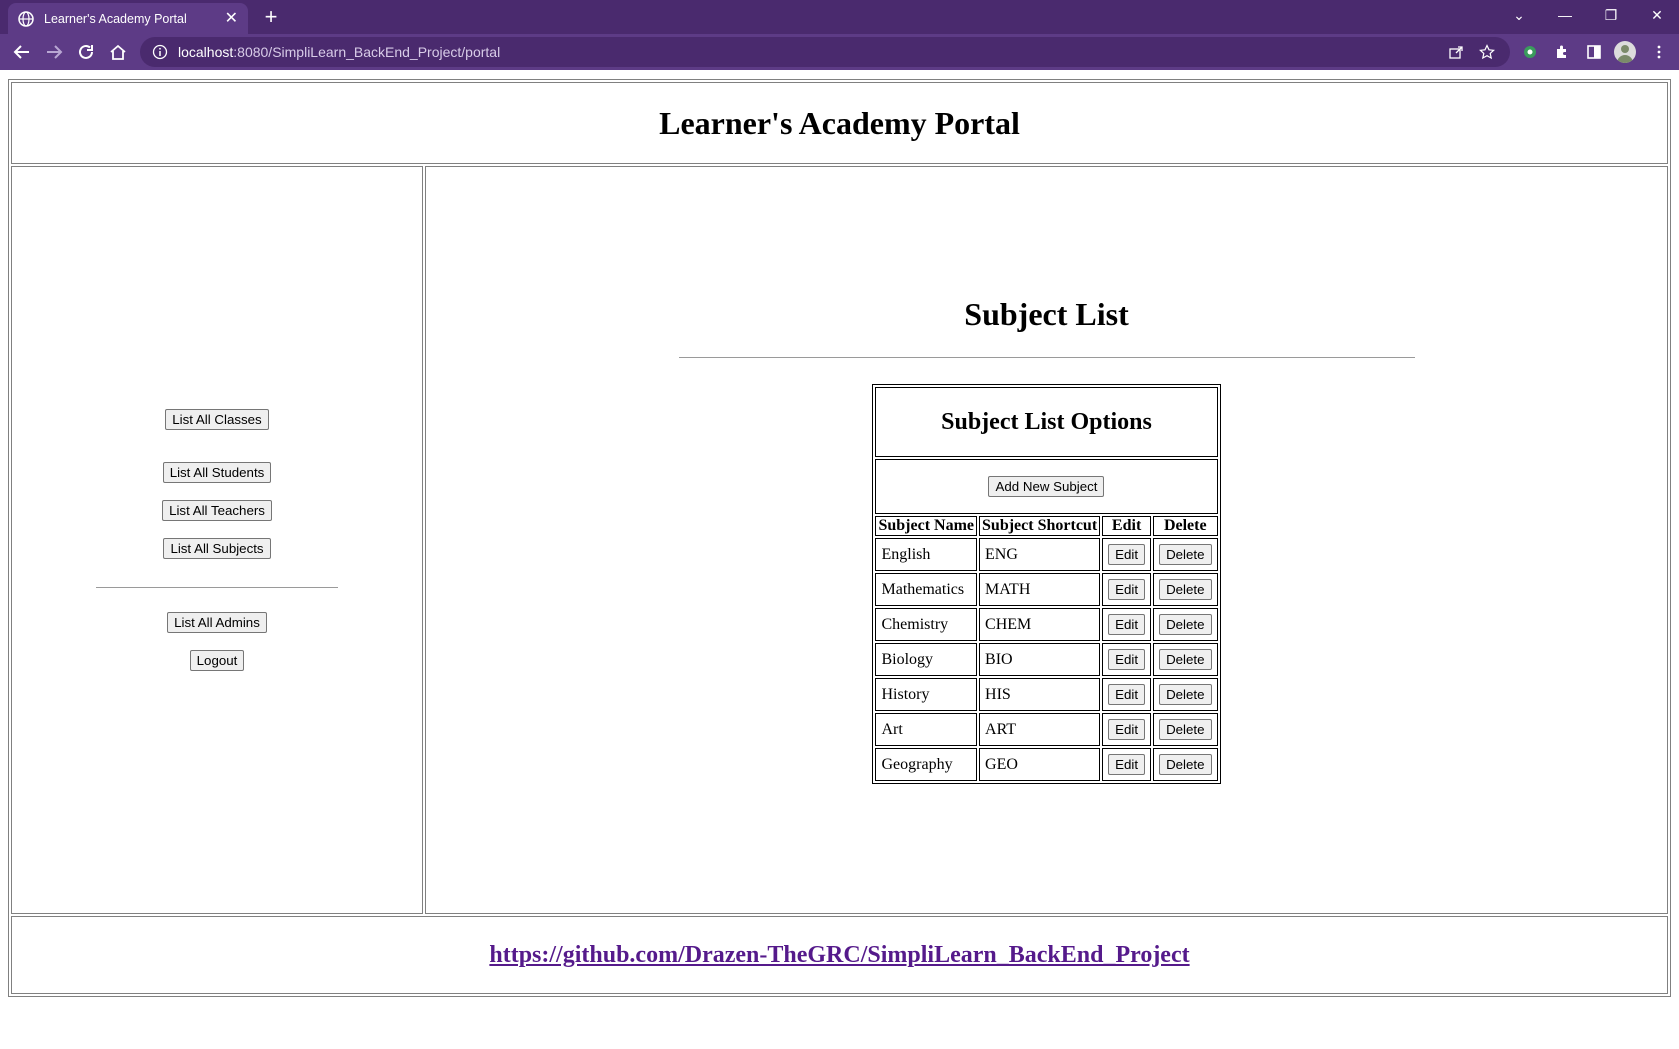  I want to click on close-window-icon: ✕, so click(1656, 15).